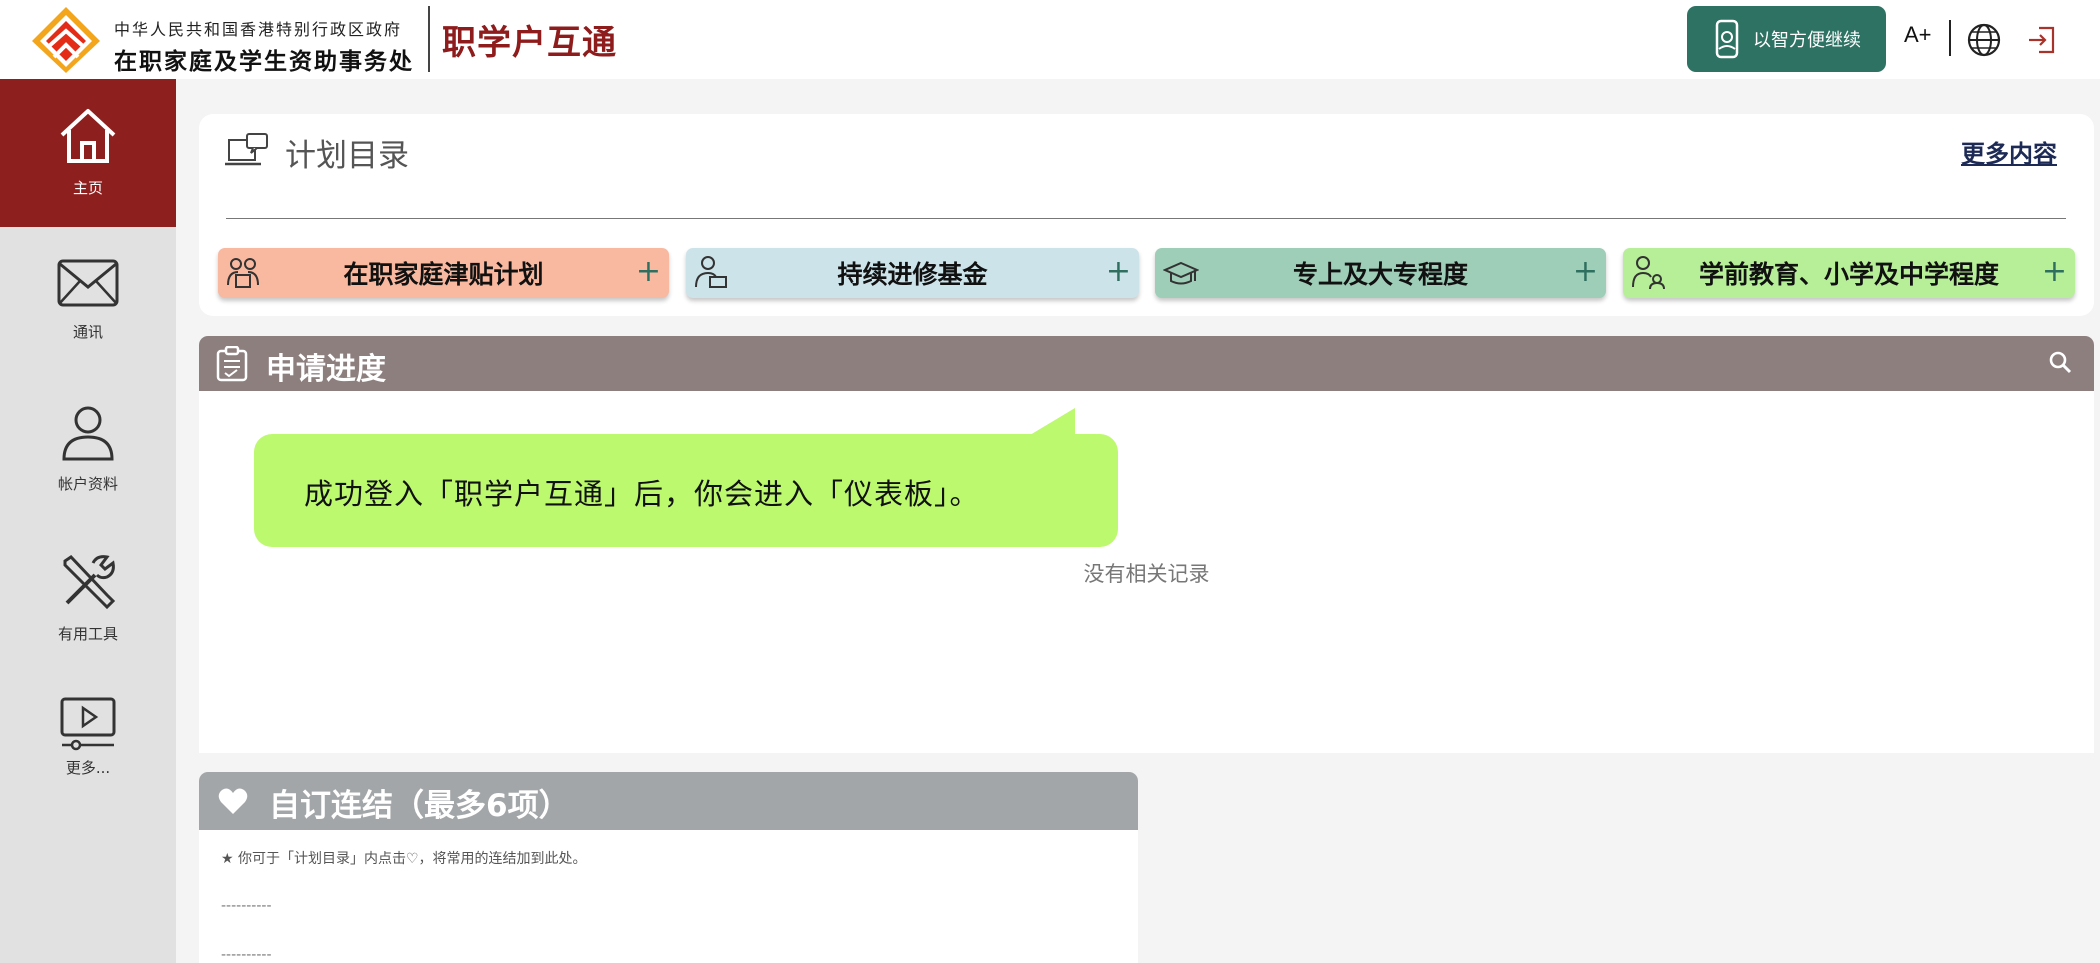 The image size is (2100, 963). I want to click on sidebar-item-label: 帐户资料, so click(87, 484).